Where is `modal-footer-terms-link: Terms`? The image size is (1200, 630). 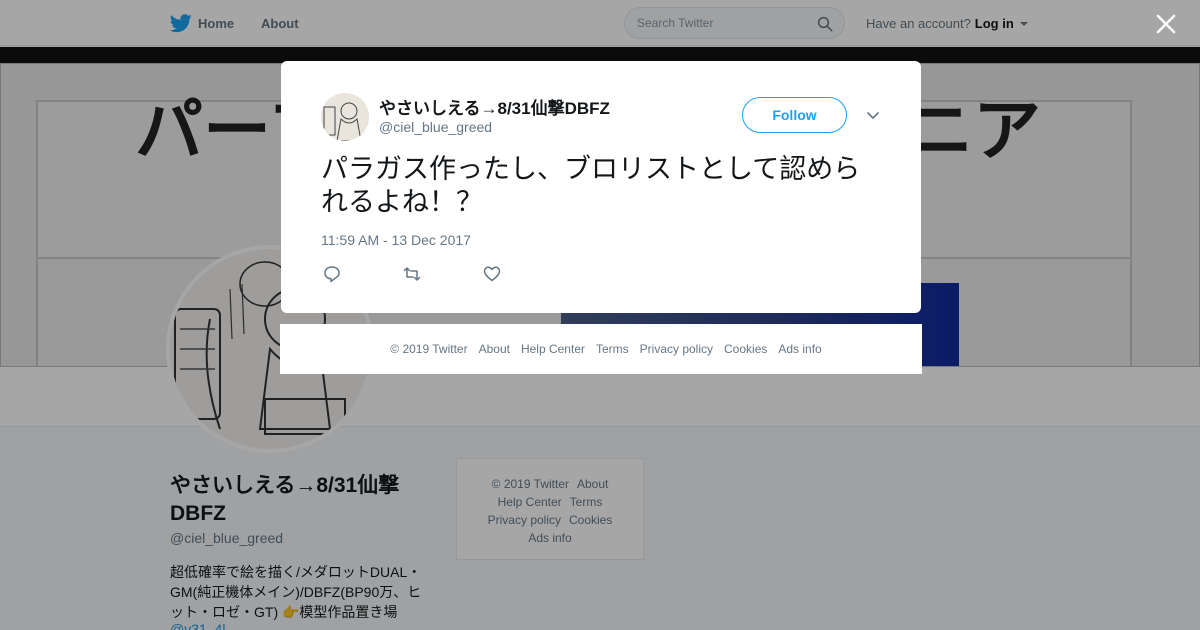 modal-footer-terms-link: Terms is located at coordinates (612, 349).